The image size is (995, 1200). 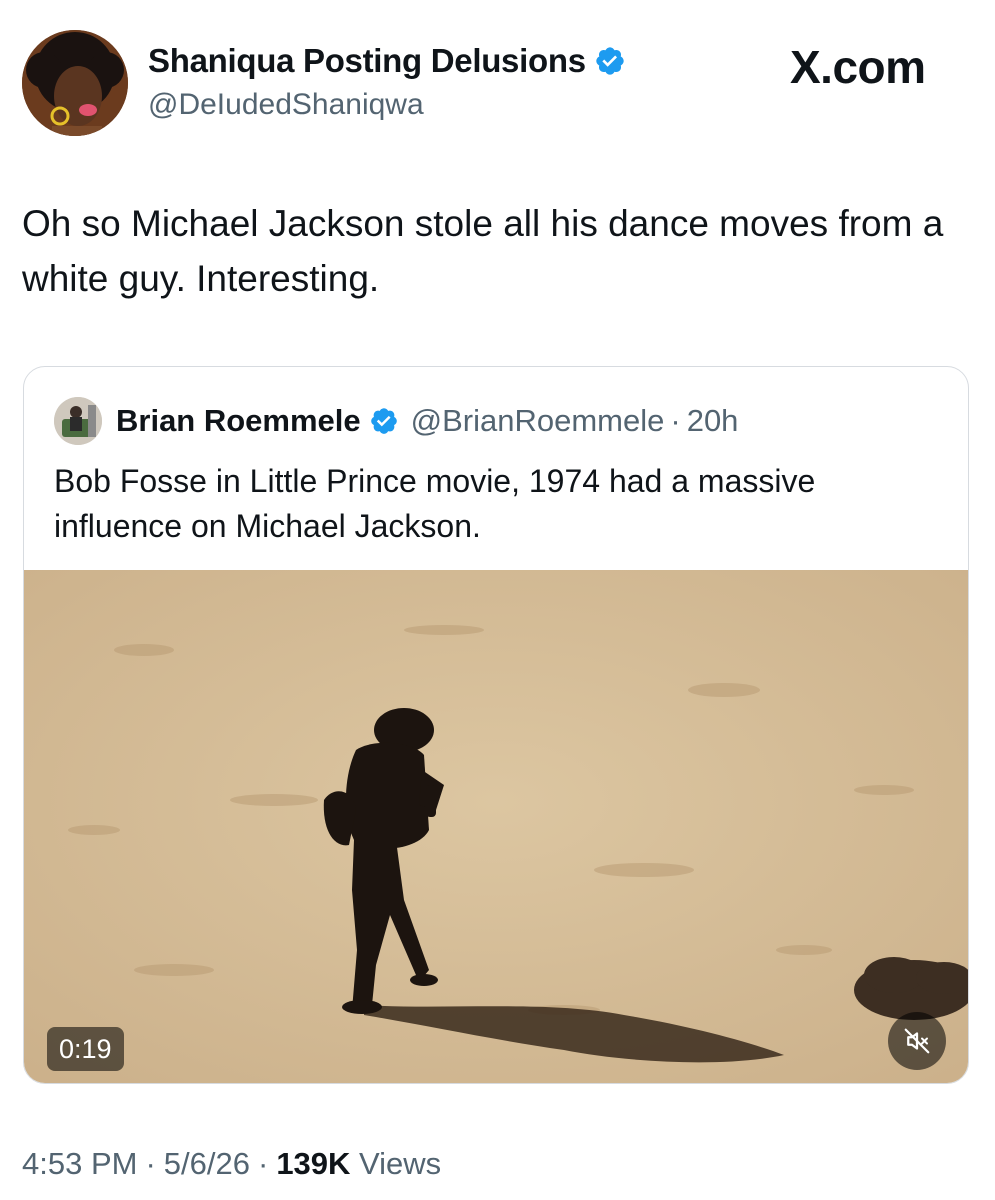 What do you see at coordinates (713, 421) in the screenshot?
I see `quoted-timestamp: 20h` at bounding box center [713, 421].